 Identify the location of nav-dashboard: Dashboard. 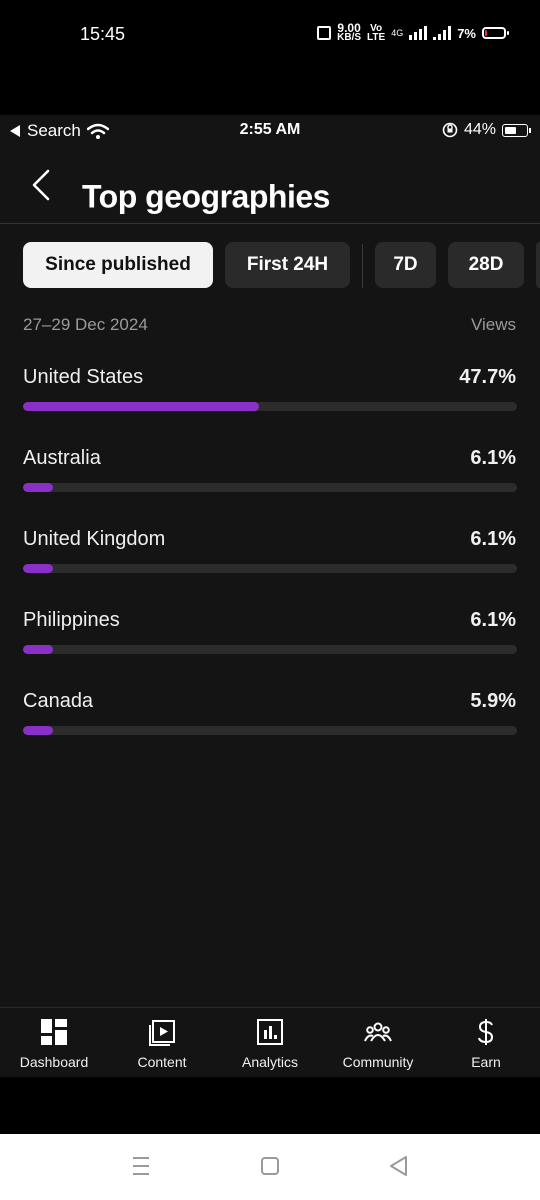
(54, 1042).